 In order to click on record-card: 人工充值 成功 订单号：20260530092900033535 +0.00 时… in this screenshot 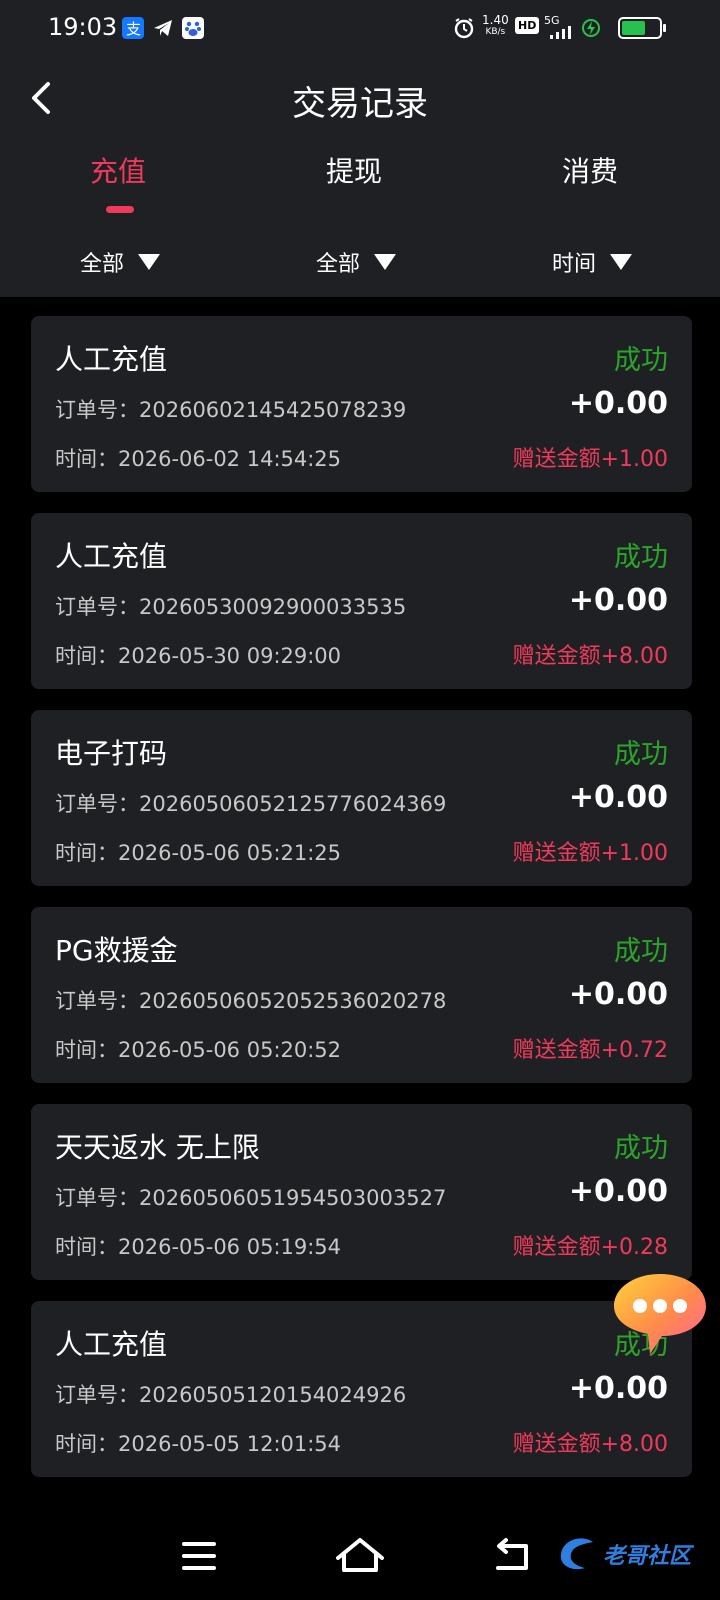, I will do `click(361, 601)`.